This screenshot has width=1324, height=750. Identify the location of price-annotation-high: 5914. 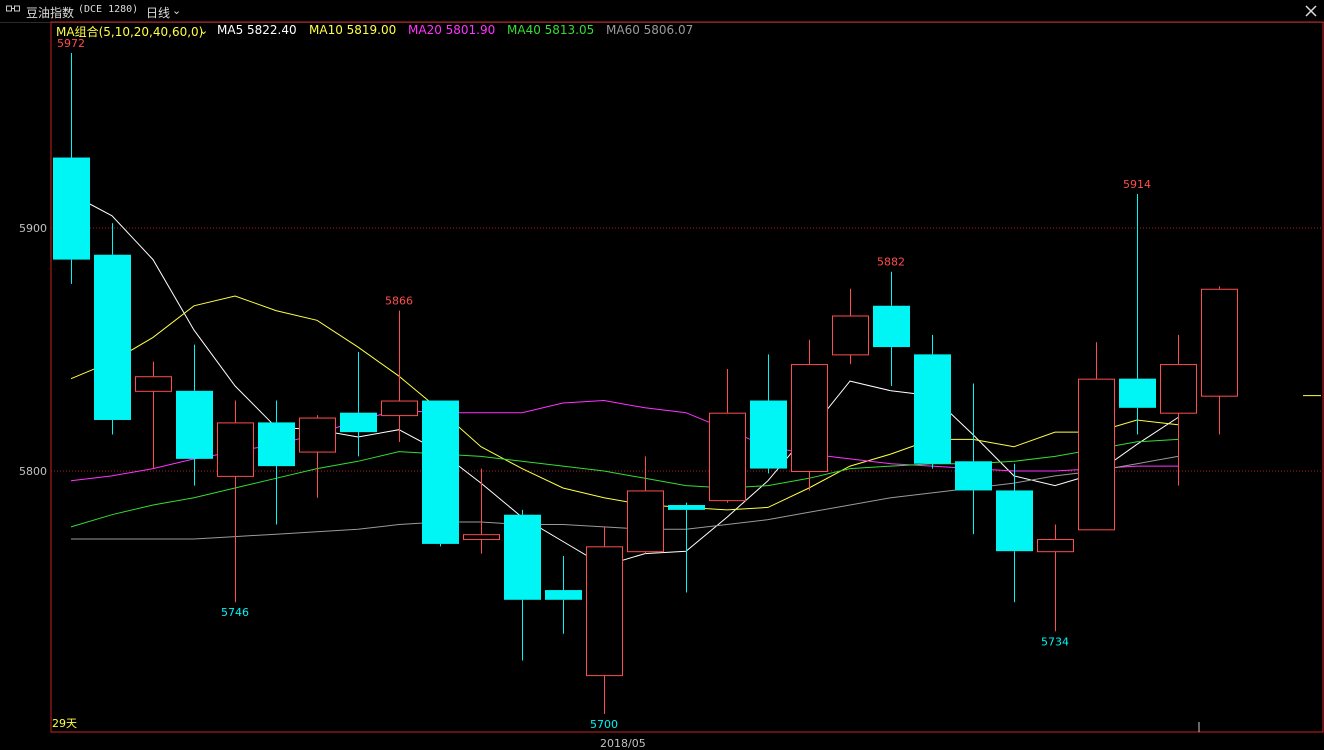
(1137, 184).